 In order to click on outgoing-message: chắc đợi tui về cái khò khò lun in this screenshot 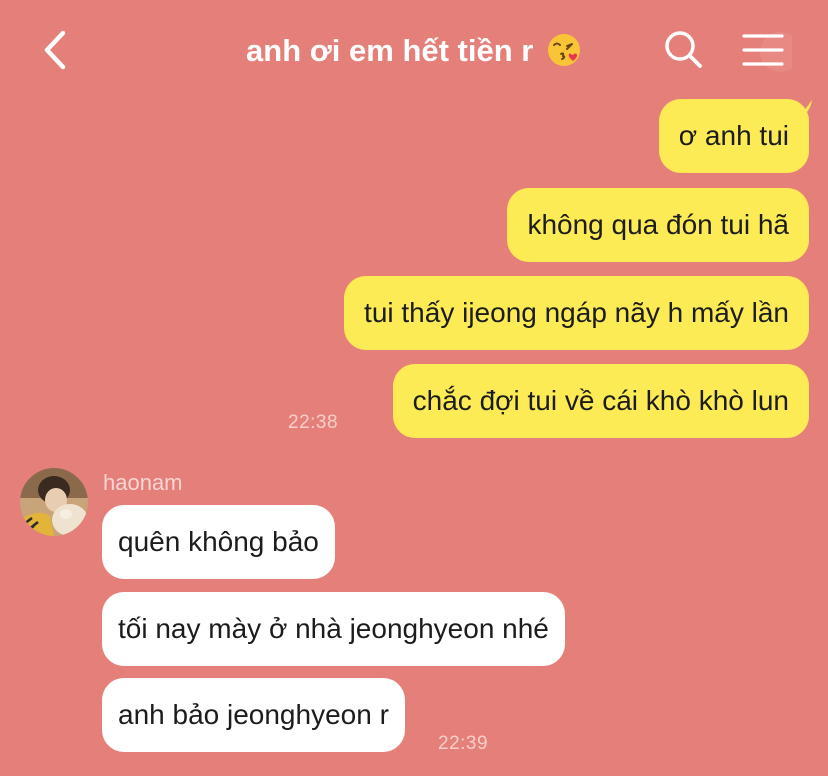, I will do `click(600, 401)`.